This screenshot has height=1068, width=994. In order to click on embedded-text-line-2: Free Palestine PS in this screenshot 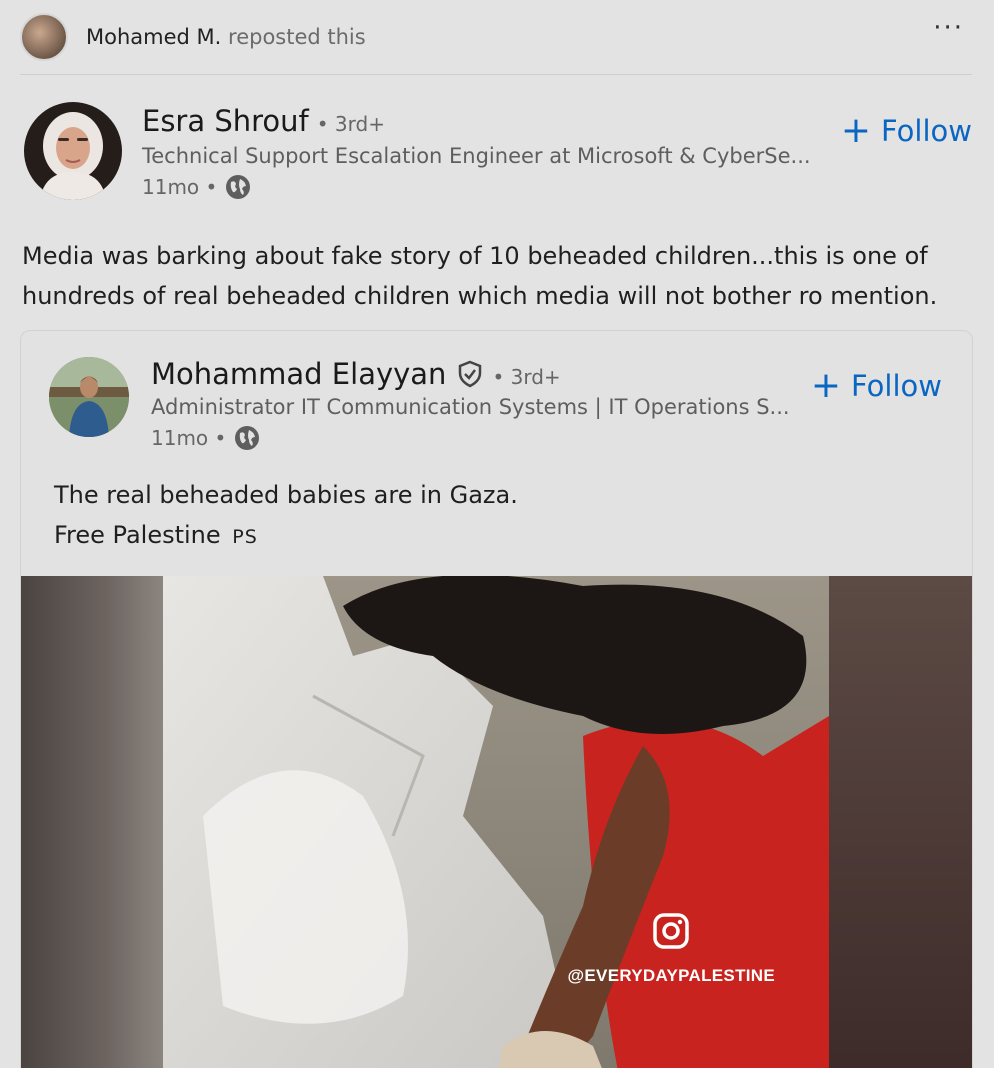, I will do `click(286, 536)`.